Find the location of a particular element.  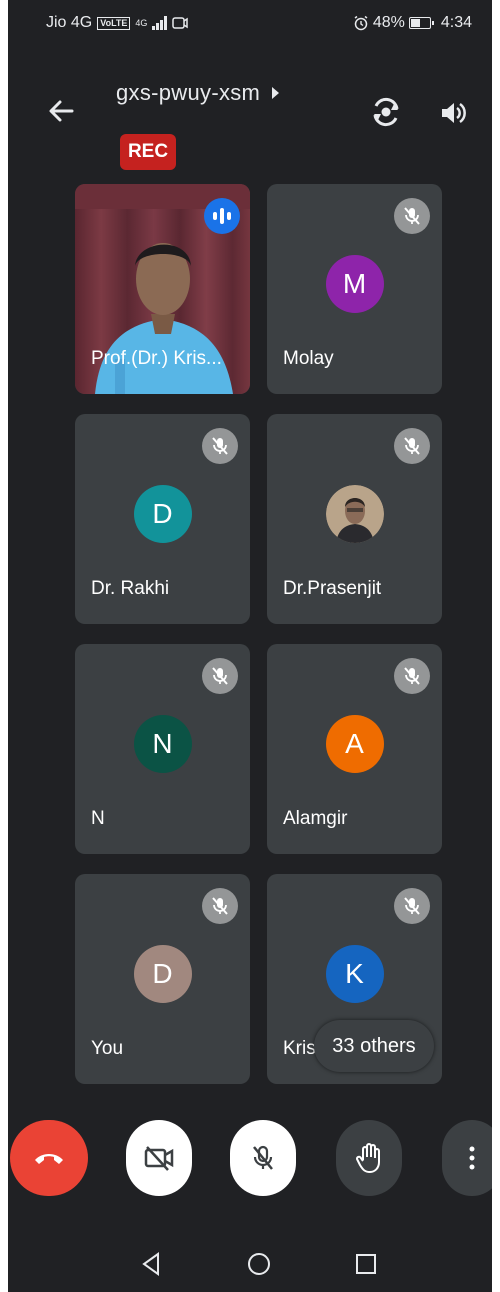

home-circle-icon is located at coordinates (259, 1264).